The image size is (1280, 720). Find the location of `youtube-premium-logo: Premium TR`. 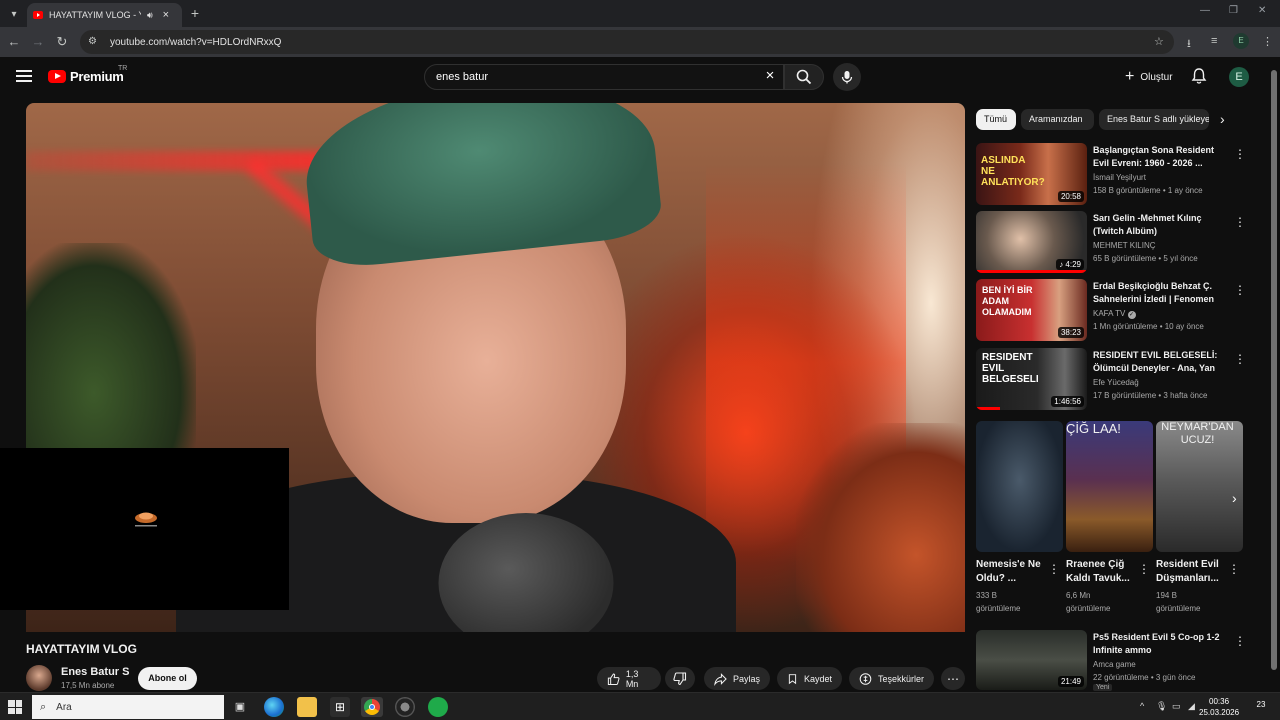

youtube-premium-logo: Premium TR is located at coordinates (87, 74).